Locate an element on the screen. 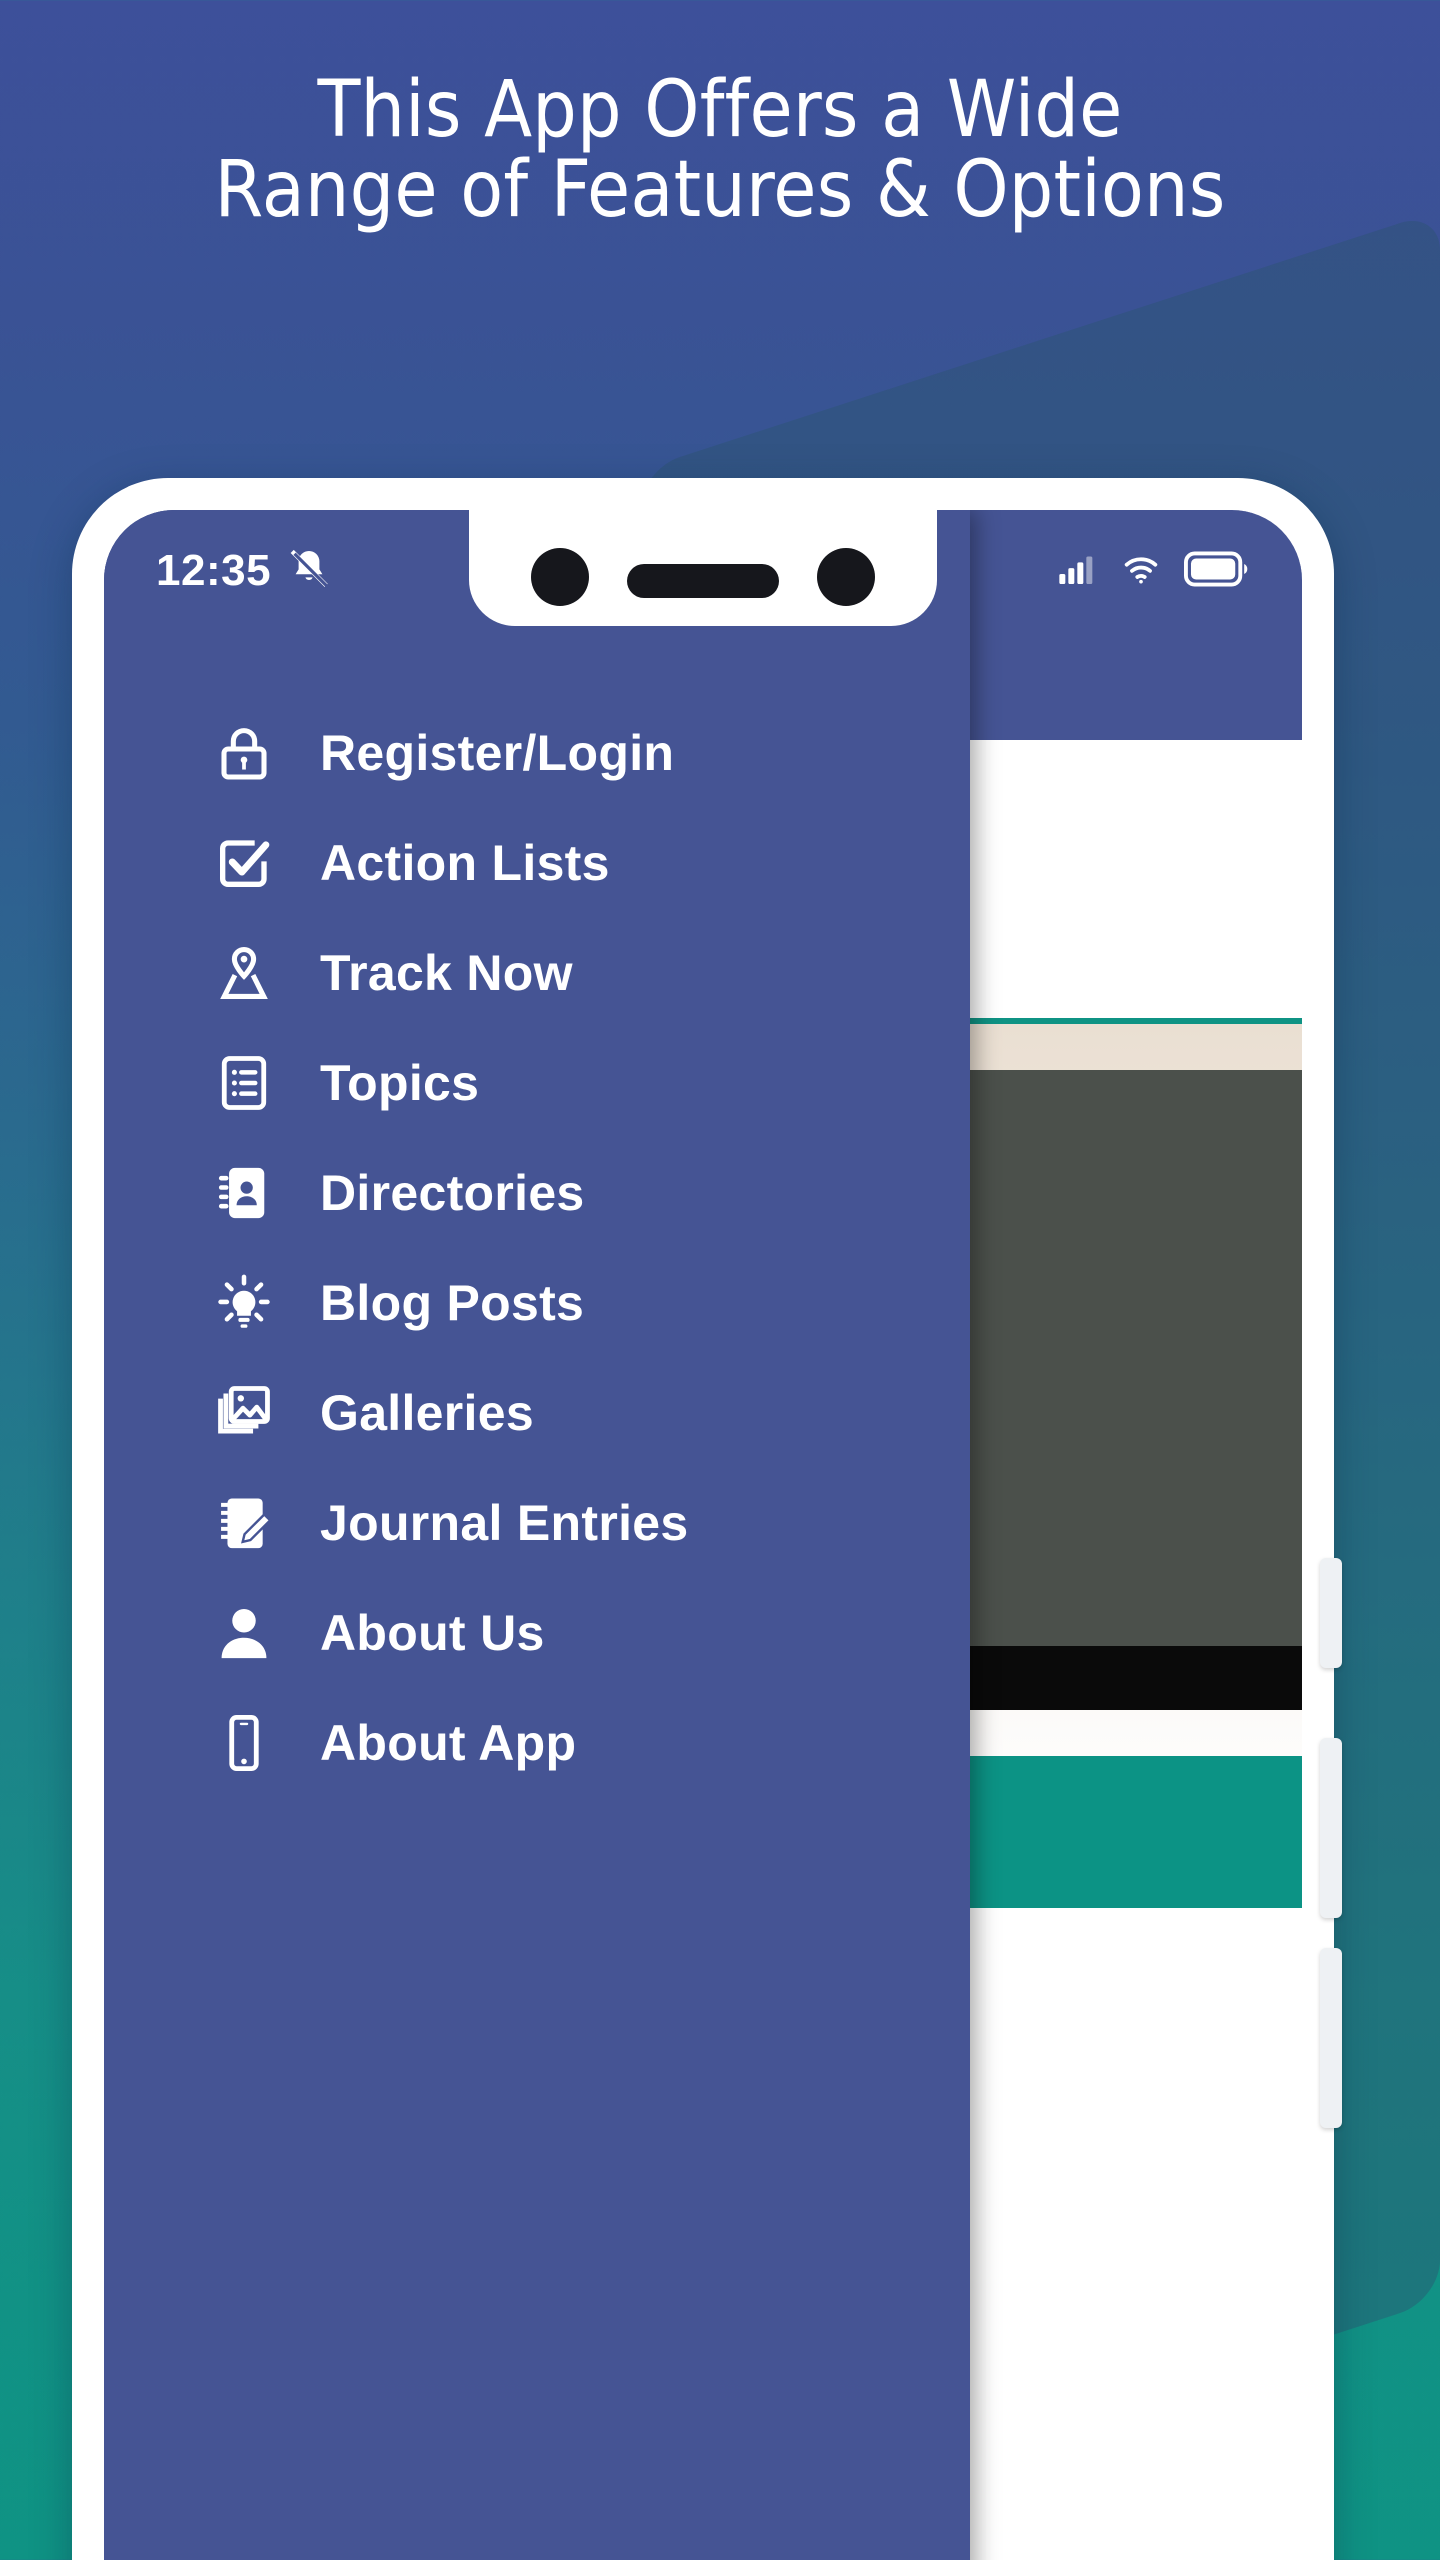  drawer-item-action-lists: Action Lists is located at coordinates (537, 863).